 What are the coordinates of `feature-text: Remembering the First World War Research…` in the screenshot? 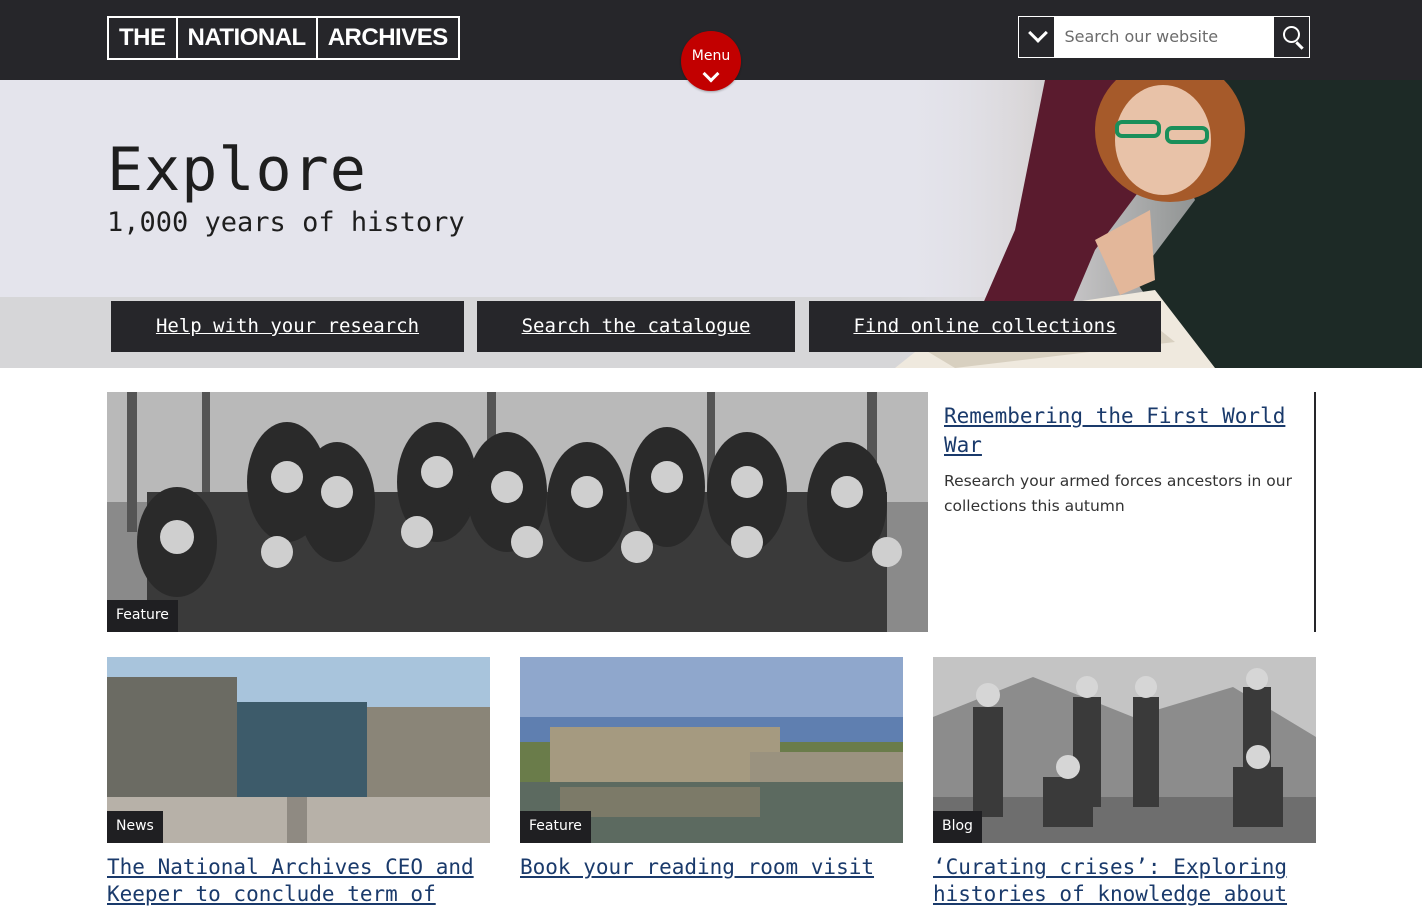 It's located at (1130, 512).